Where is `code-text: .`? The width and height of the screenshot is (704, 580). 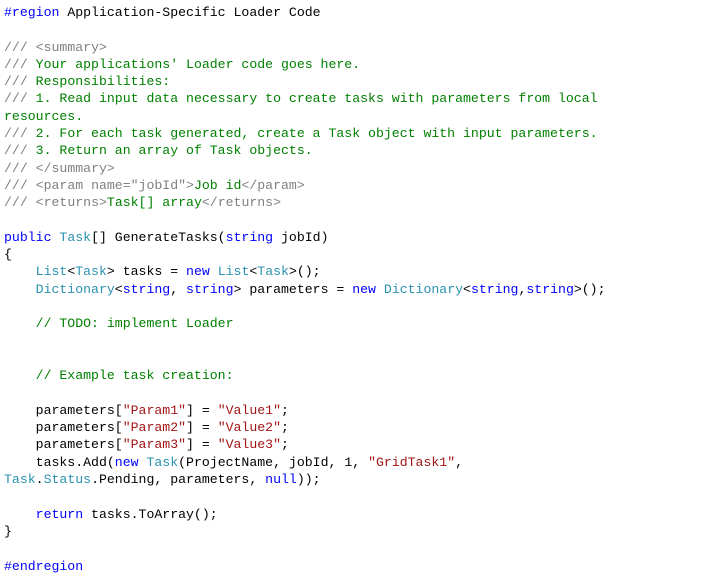
code-text: . is located at coordinates (39, 480).